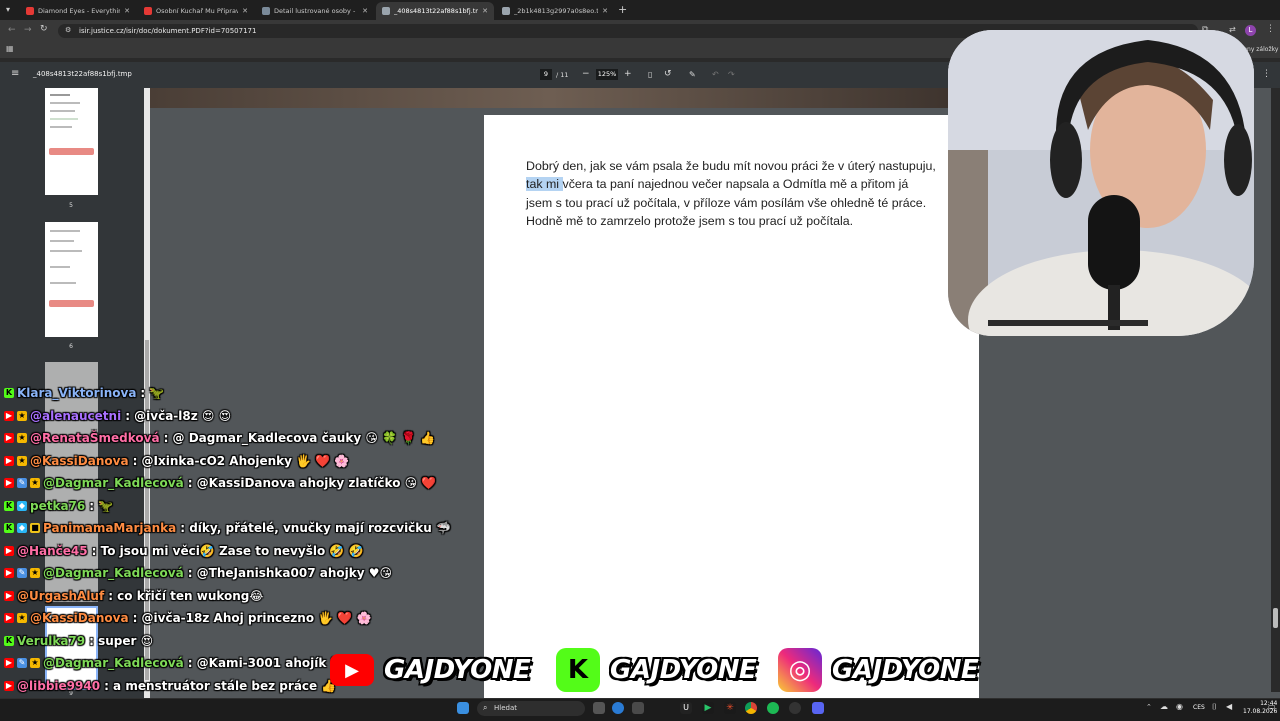 Image resolution: width=1280 pixels, height=721 pixels. Describe the element at coordinates (818, 708) in the screenshot. I see `app-discord-icon` at that location.